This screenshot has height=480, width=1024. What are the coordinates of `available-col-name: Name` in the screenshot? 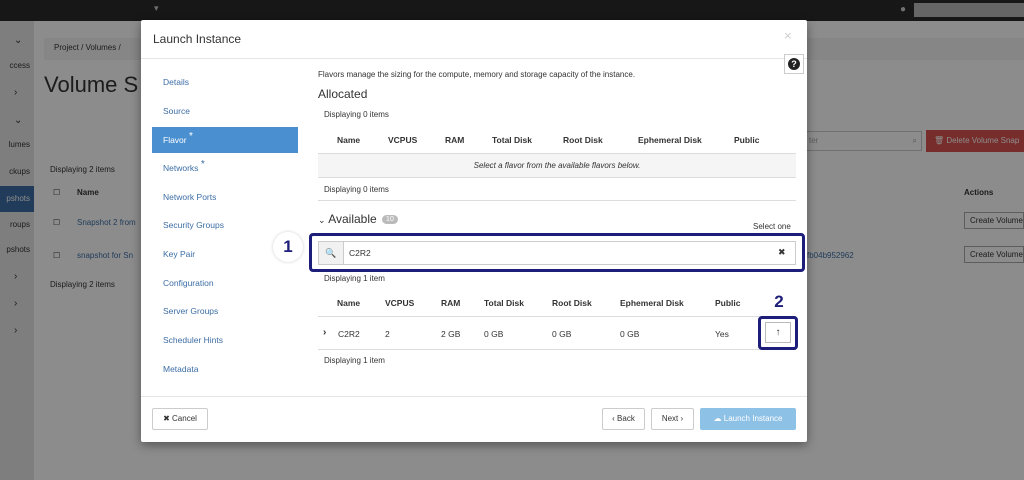 It's located at (349, 303).